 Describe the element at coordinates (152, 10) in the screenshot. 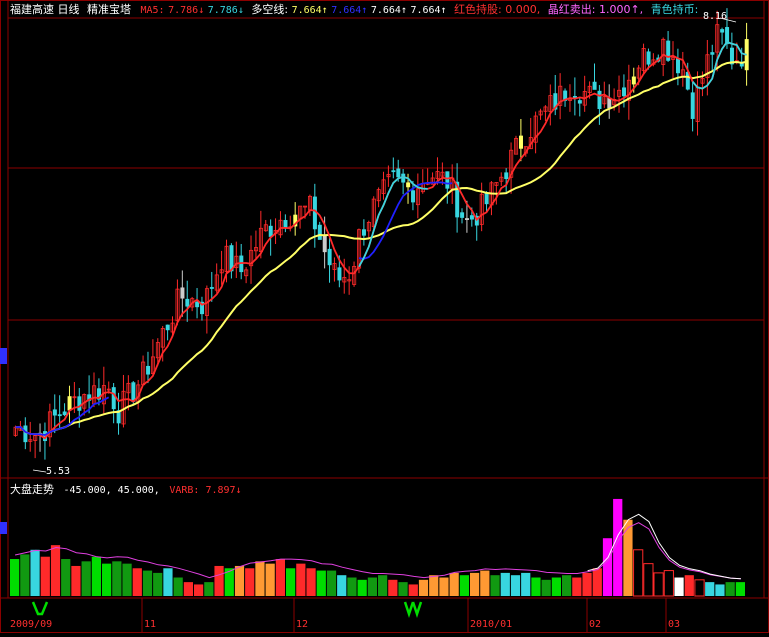

I see `ma-label: MA5:` at that location.